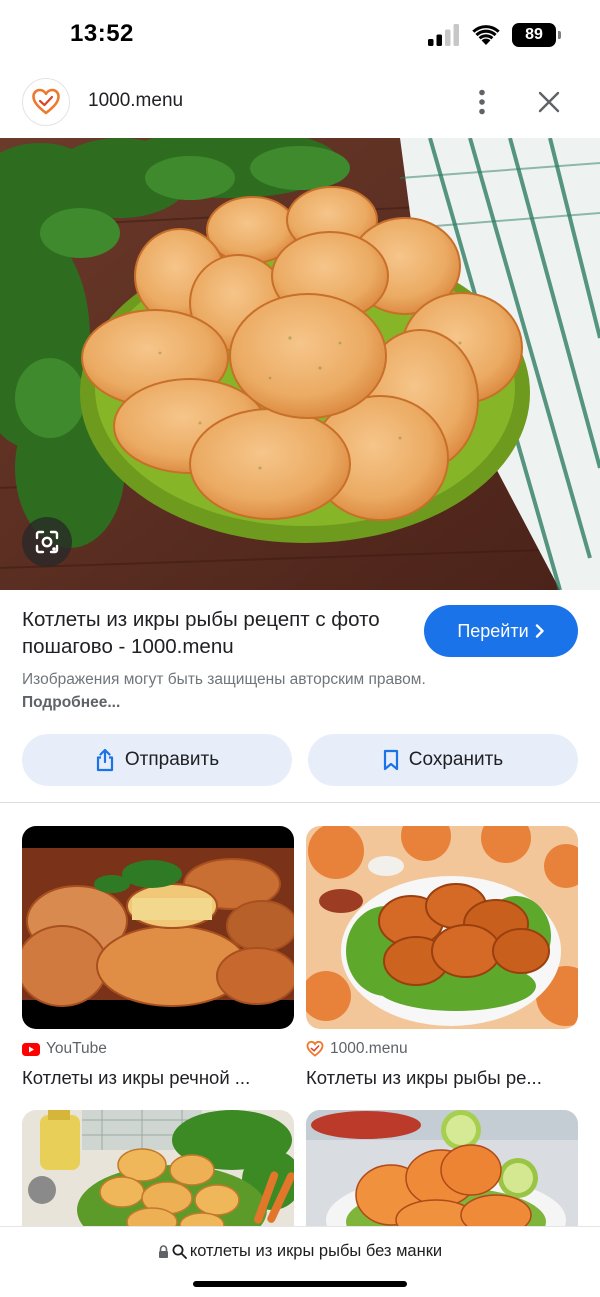 The height and width of the screenshot is (1297, 600). What do you see at coordinates (172, 759) in the screenshot?
I see `share-button-label: Отправить` at bounding box center [172, 759].